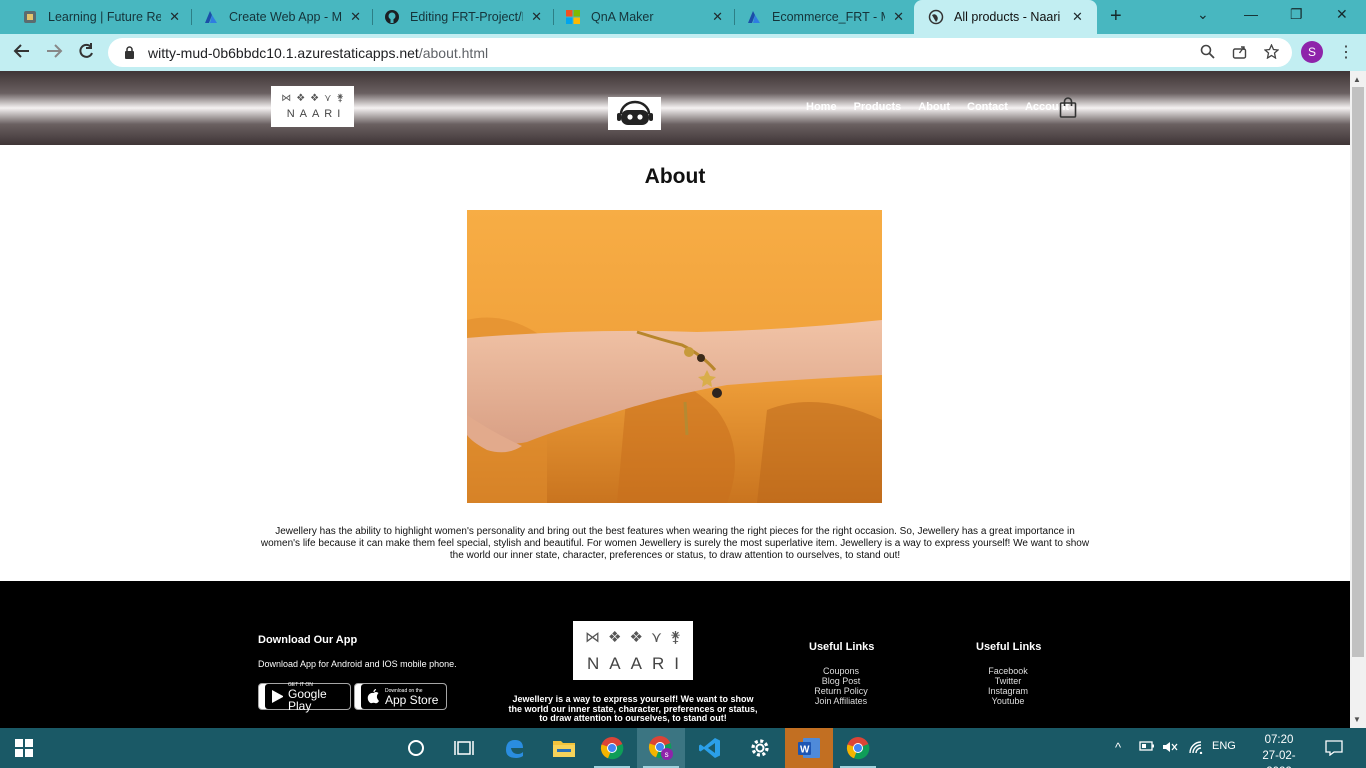 Image resolution: width=1366 pixels, height=768 pixels. I want to click on page-scrollbar: ▲ ▼, so click(1358, 399).